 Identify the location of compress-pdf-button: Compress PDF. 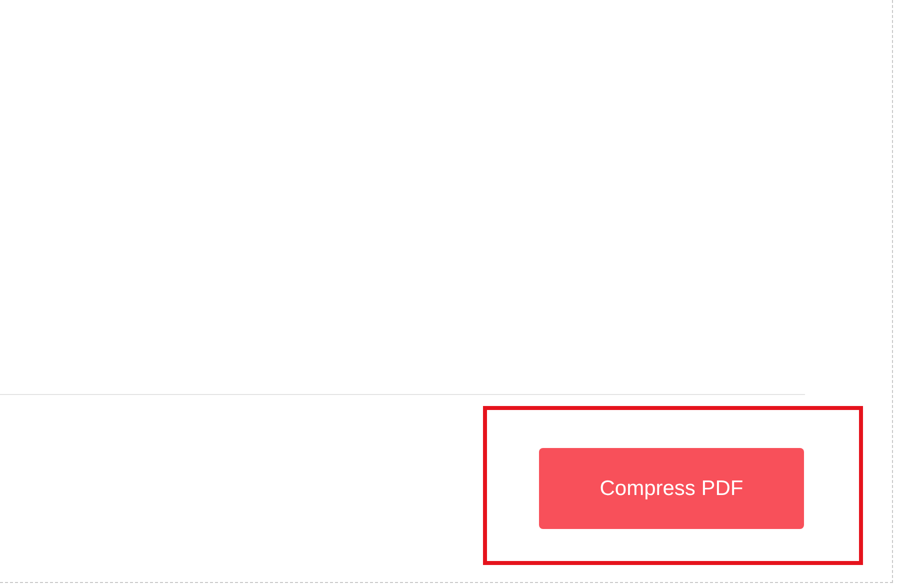
(671, 488).